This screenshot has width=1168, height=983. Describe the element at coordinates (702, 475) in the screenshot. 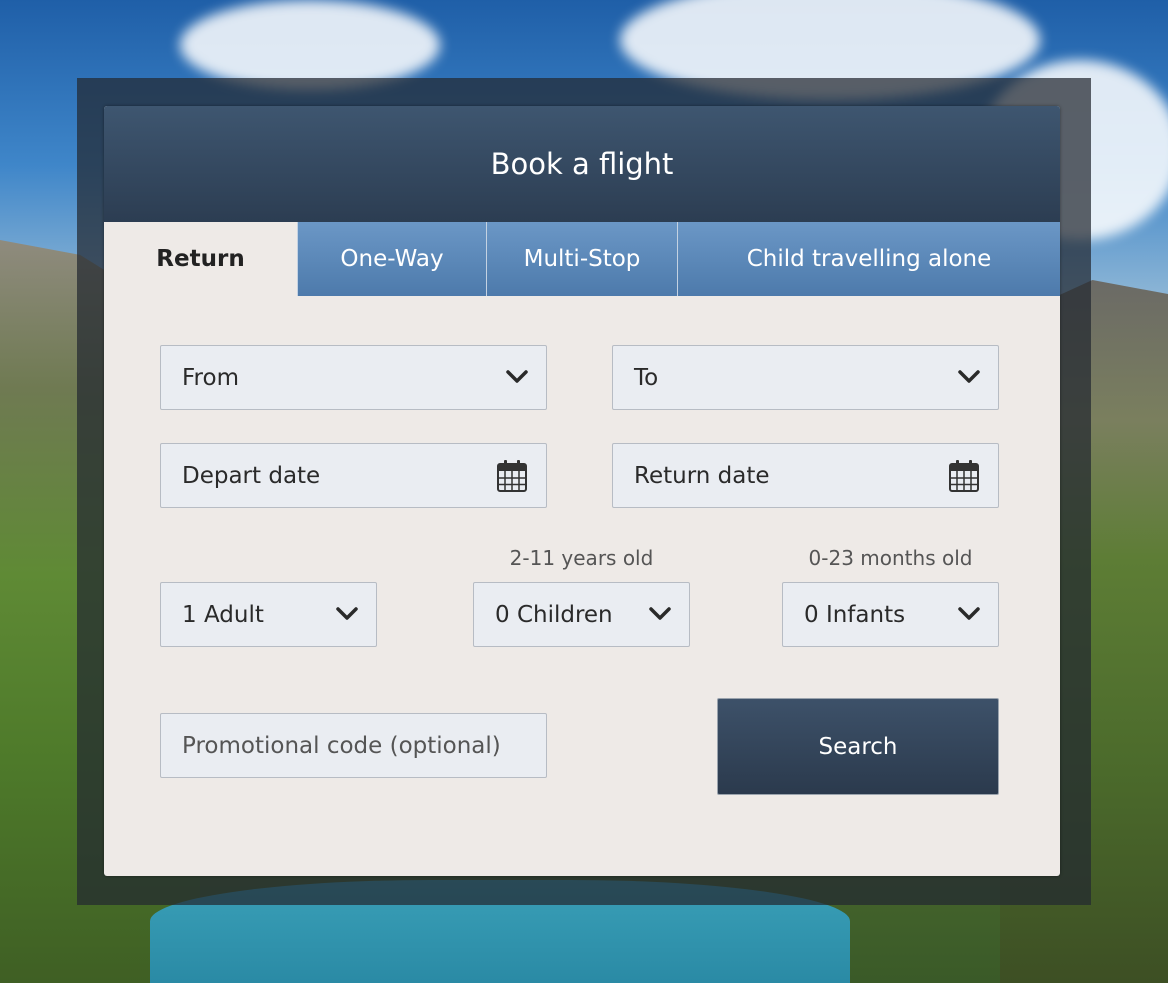

I see `return-date-value: Return date` at that location.